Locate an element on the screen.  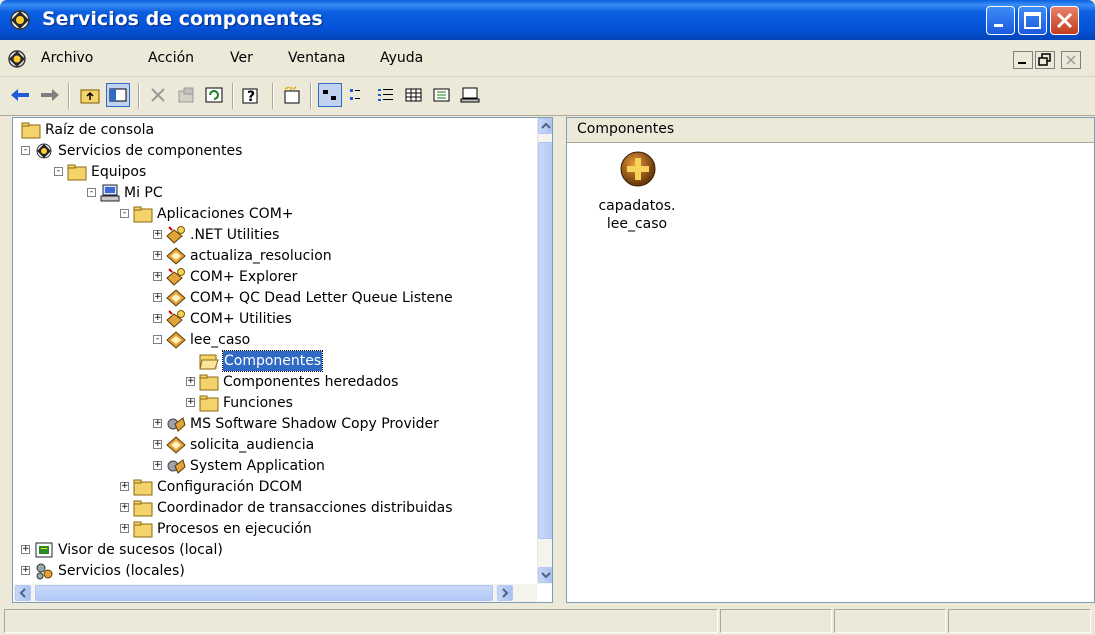
status-view-icon is located at coordinates (441, 95).